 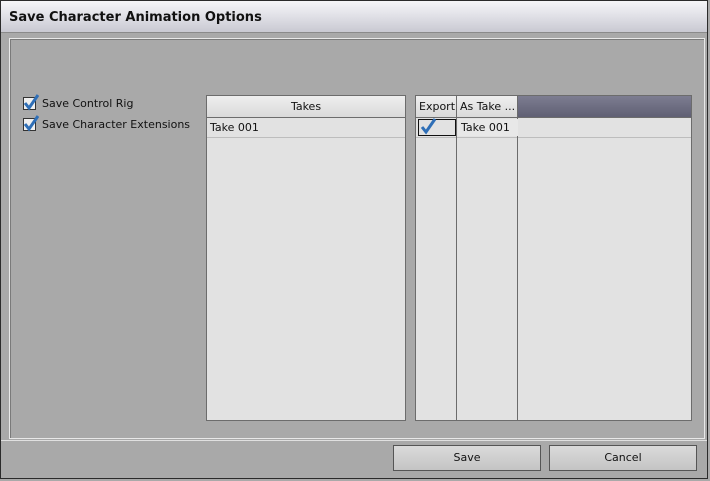 I want to click on export-checkbox, so click(x=437, y=127).